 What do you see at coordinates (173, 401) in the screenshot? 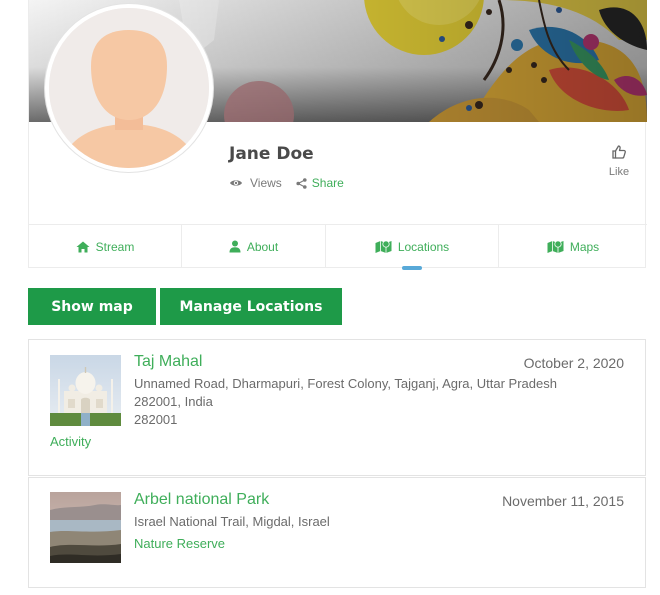
I see `location-address-line2: 282001, India` at bounding box center [173, 401].